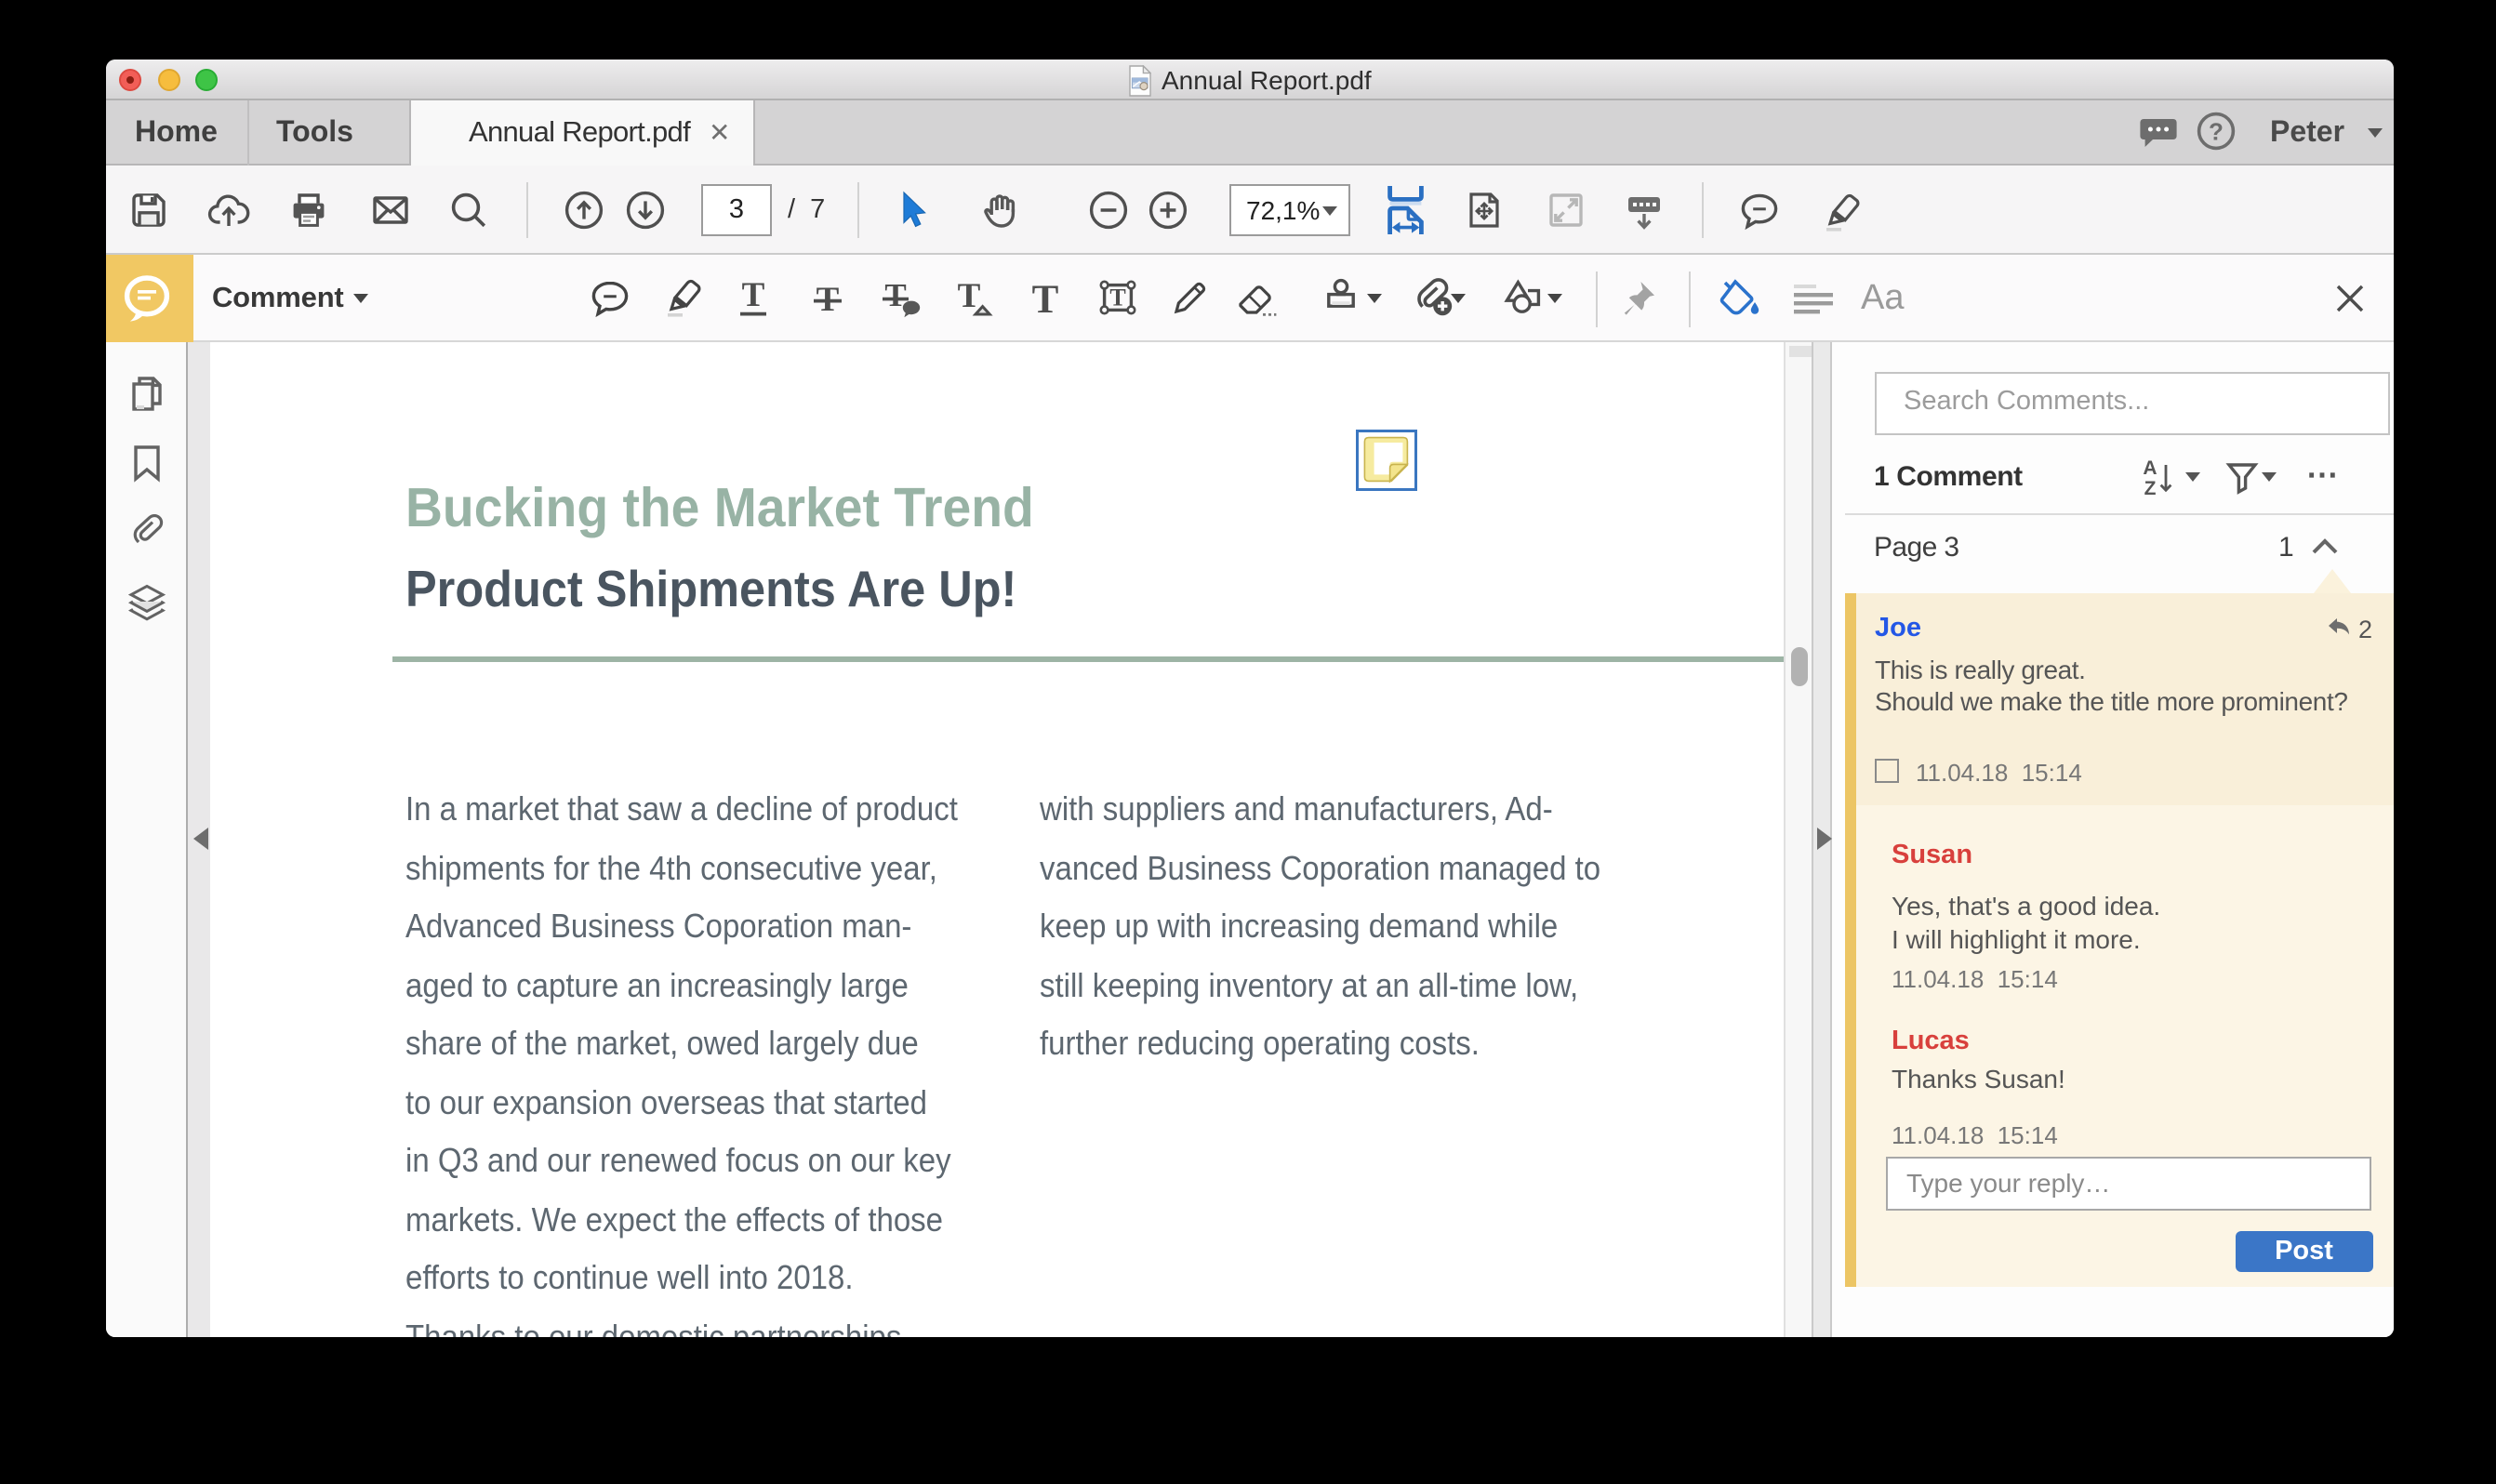 This screenshot has height=1484, width=2496. I want to click on svg-text: A, so click(2150, 467).